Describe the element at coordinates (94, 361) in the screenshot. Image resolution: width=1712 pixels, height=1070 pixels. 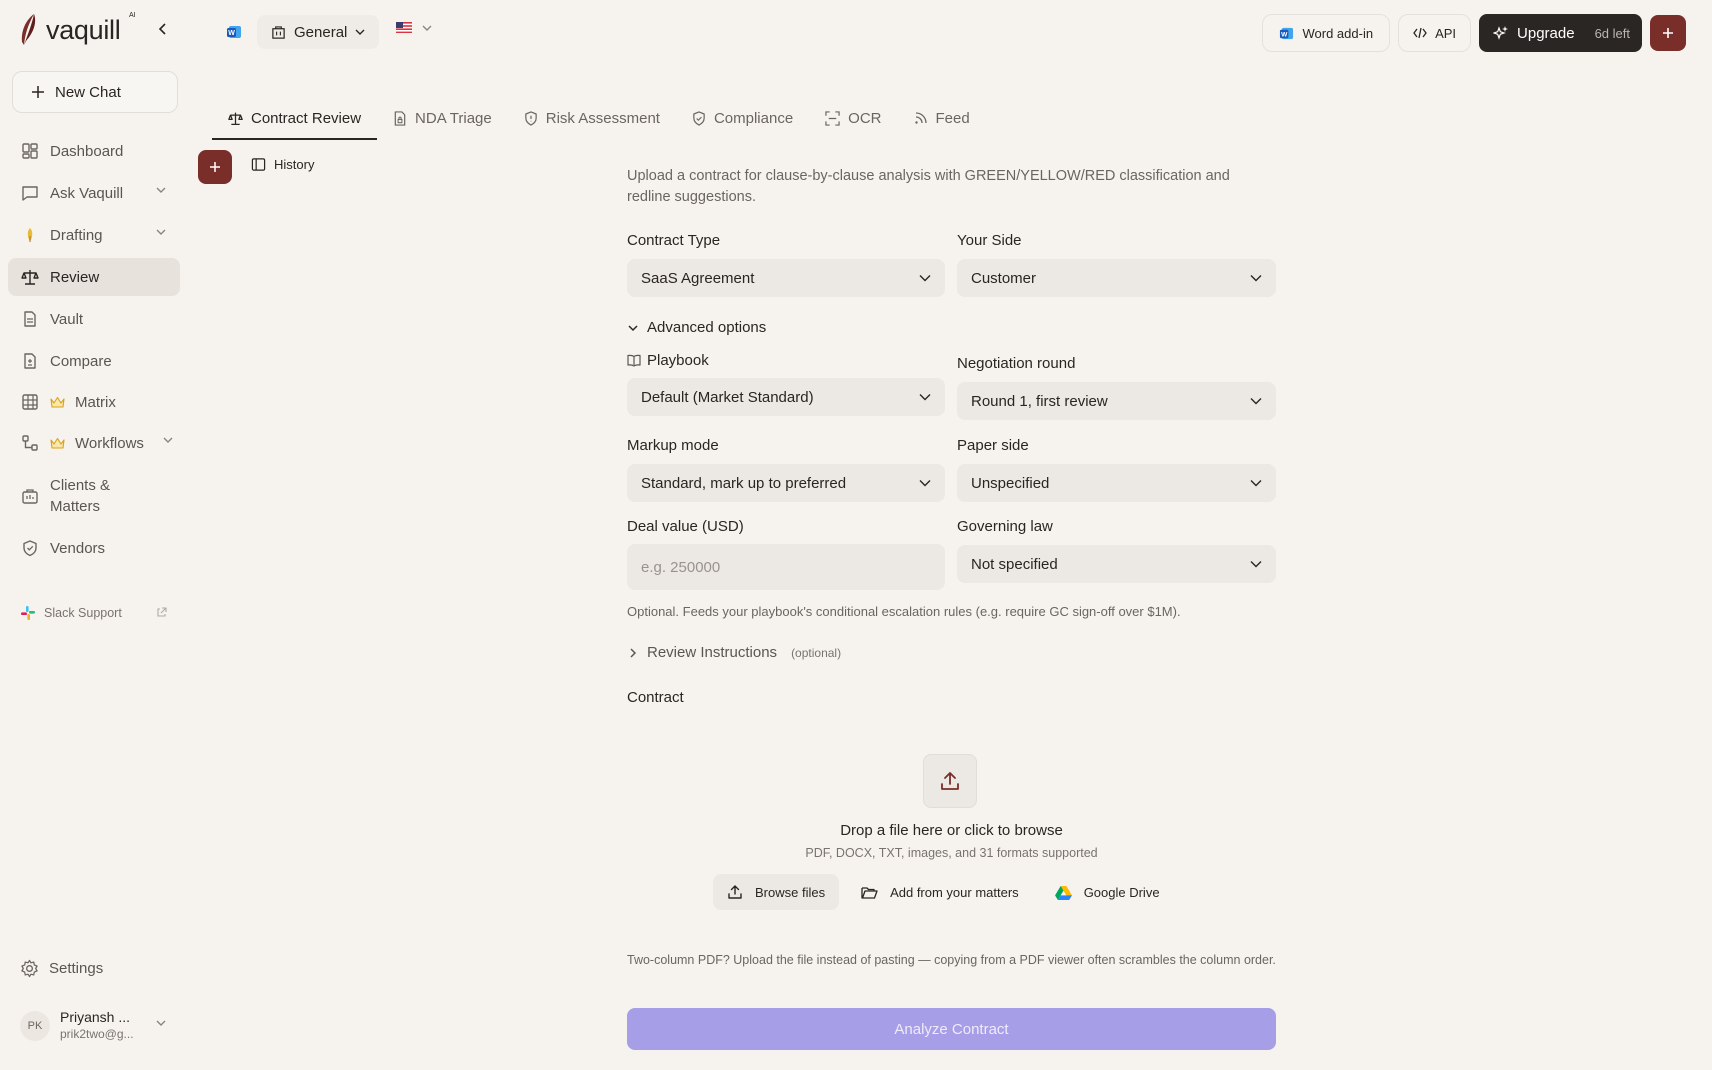
I see `sidebar-item-compare: Compare` at that location.